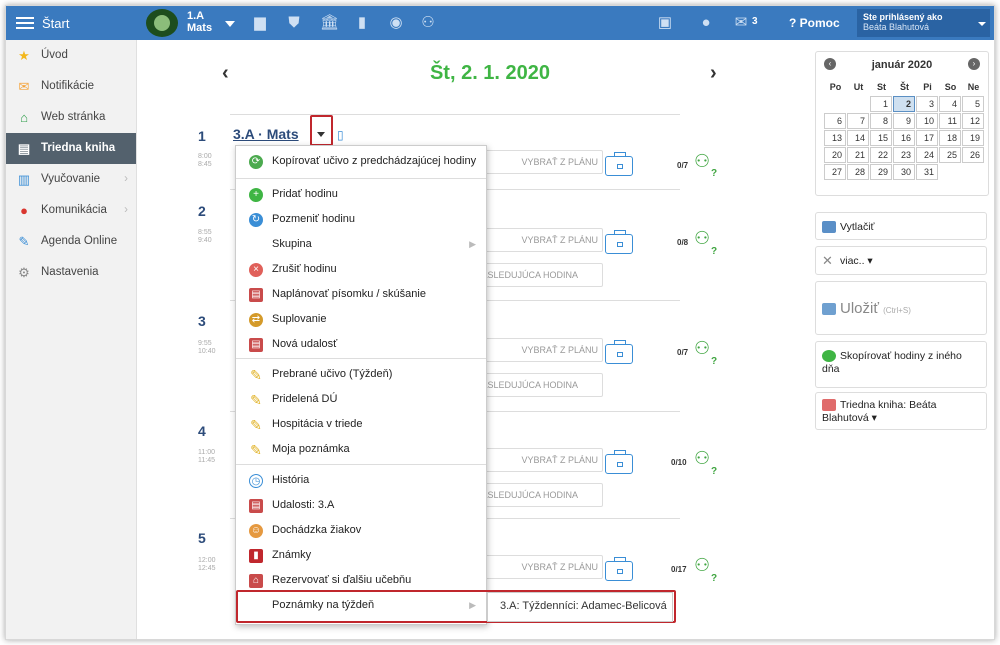  Describe the element at coordinates (927, 104) in the screenshot. I see `calendar-day: 3` at that location.